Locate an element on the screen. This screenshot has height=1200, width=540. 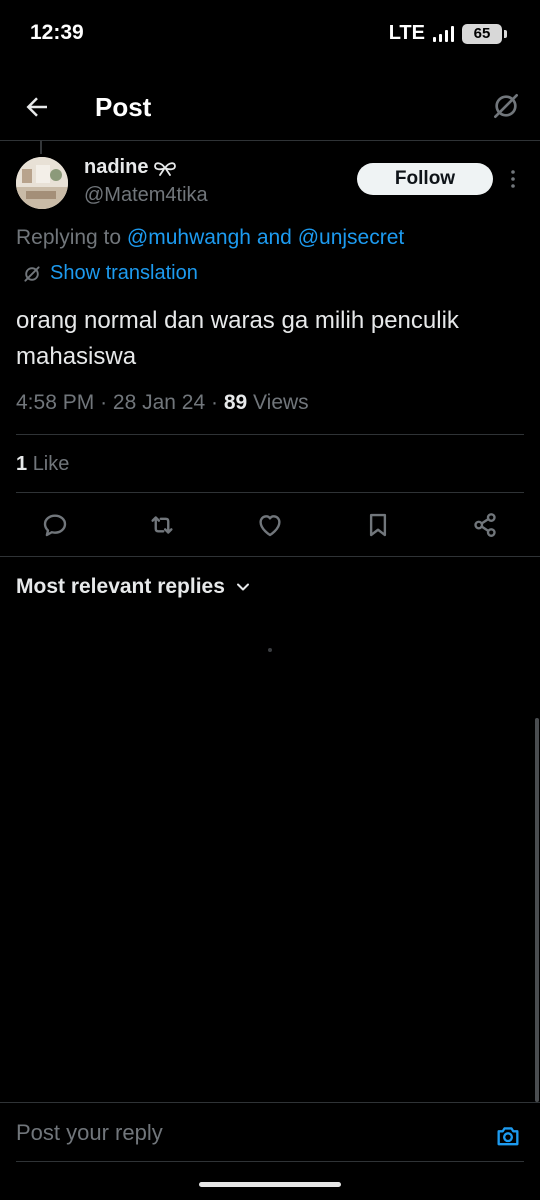
reply-input is located at coordinates (246, 1133).